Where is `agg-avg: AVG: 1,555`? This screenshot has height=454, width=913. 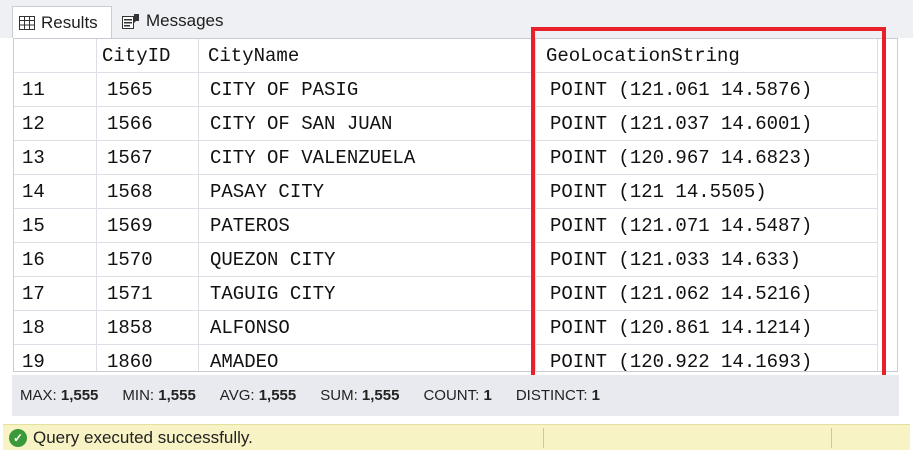
agg-avg: AVG: 1,555 is located at coordinates (258, 395).